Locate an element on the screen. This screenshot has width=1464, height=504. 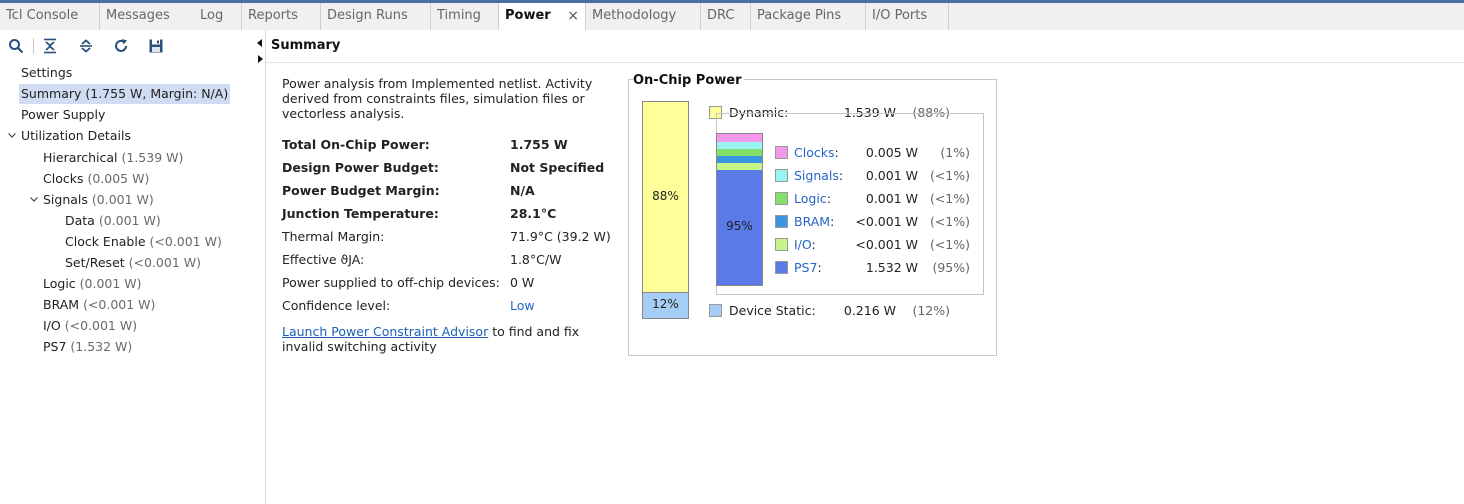
tree-node-utilization-details: Utilization Details is located at coordinates (76, 136).